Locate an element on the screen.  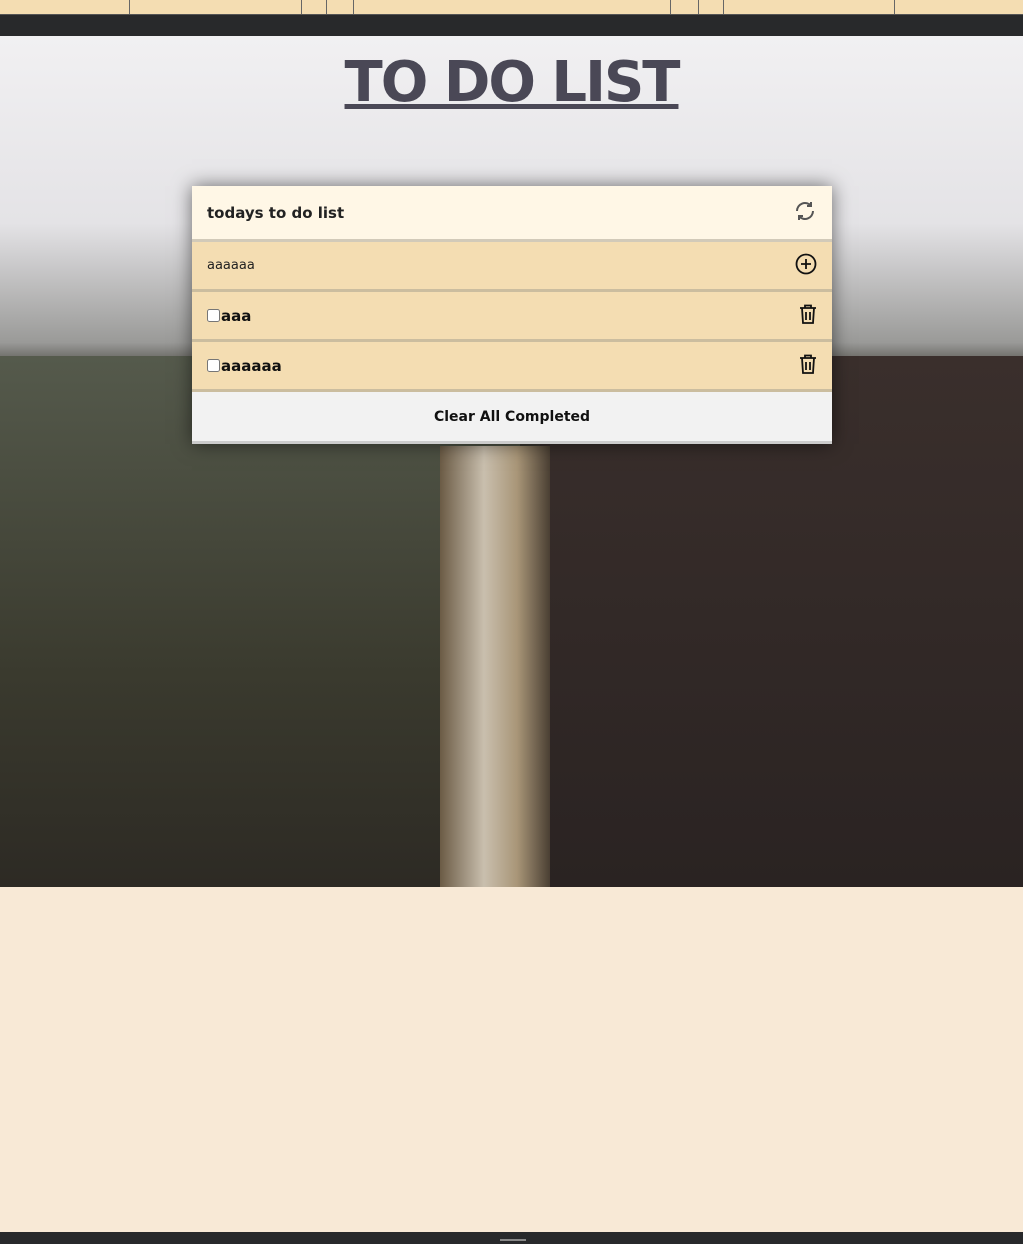
list-title: todays to do list is located at coordinates (276, 212).